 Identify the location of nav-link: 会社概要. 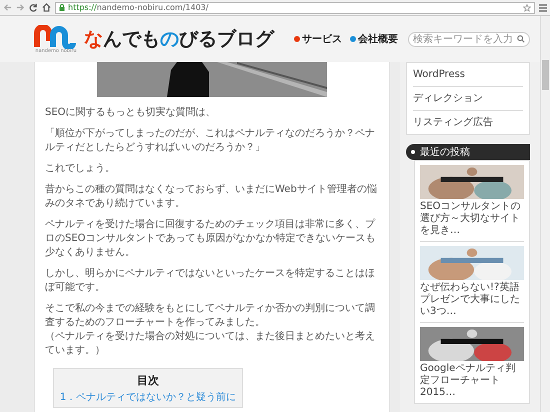
(374, 39).